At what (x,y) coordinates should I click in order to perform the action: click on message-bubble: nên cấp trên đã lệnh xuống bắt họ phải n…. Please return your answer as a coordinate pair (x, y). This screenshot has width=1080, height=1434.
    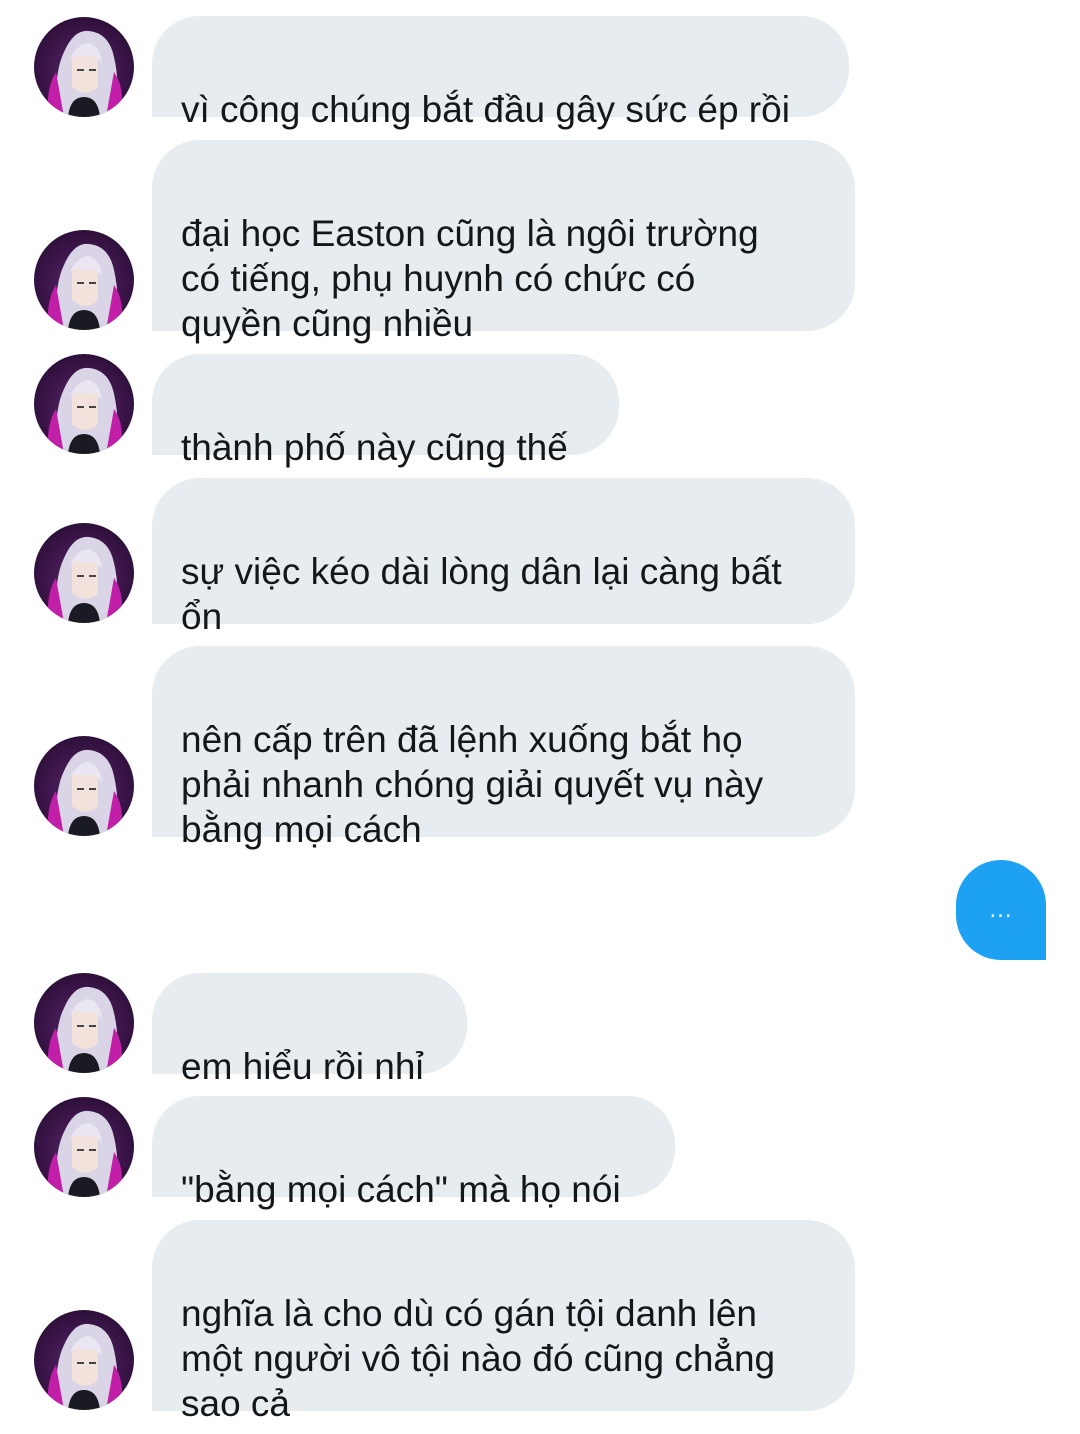
    Looking at the image, I should click on (503, 748).